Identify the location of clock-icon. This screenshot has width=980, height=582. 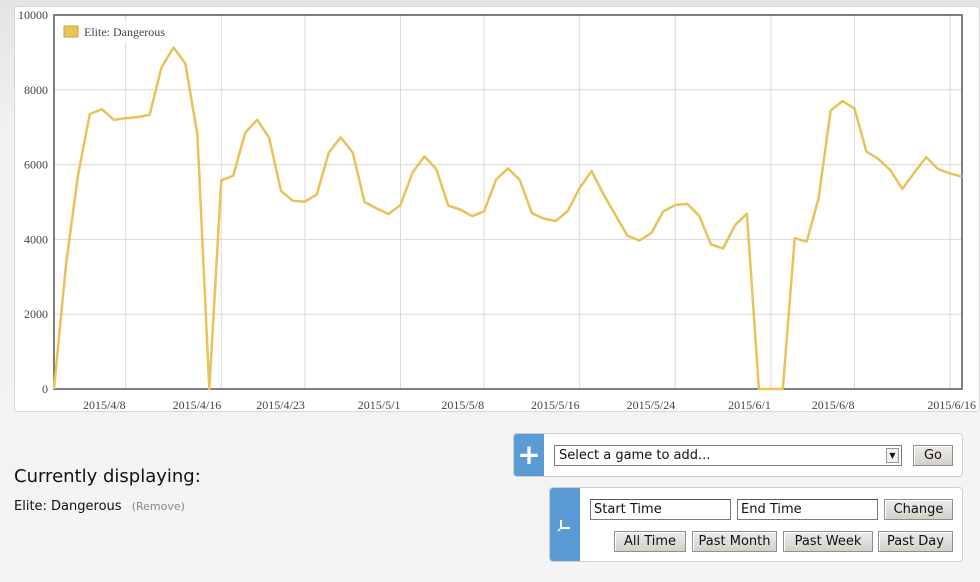
(563, 525).